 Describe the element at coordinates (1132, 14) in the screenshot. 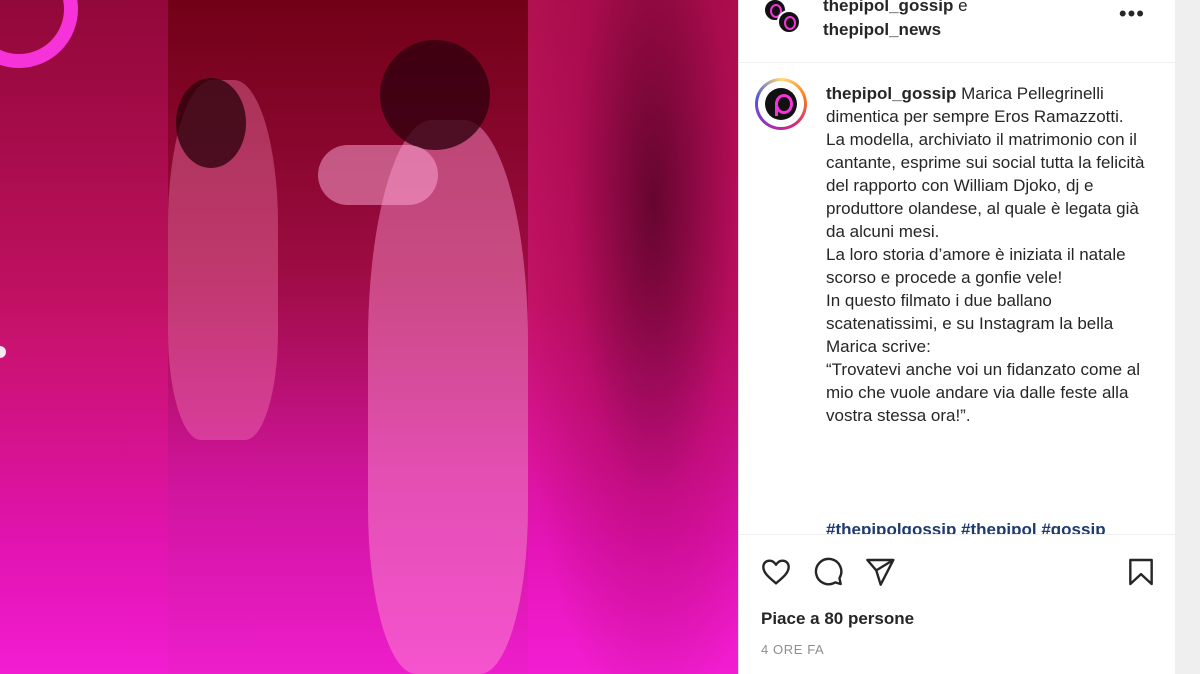

I see `more-options-icon: •••` at that location.